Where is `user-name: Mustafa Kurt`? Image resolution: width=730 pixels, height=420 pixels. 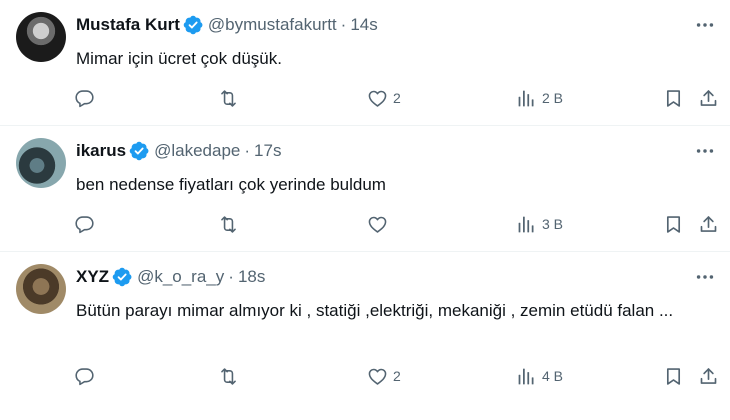
user-name: Mustafa Kurt is located at coordinates (128, 25).